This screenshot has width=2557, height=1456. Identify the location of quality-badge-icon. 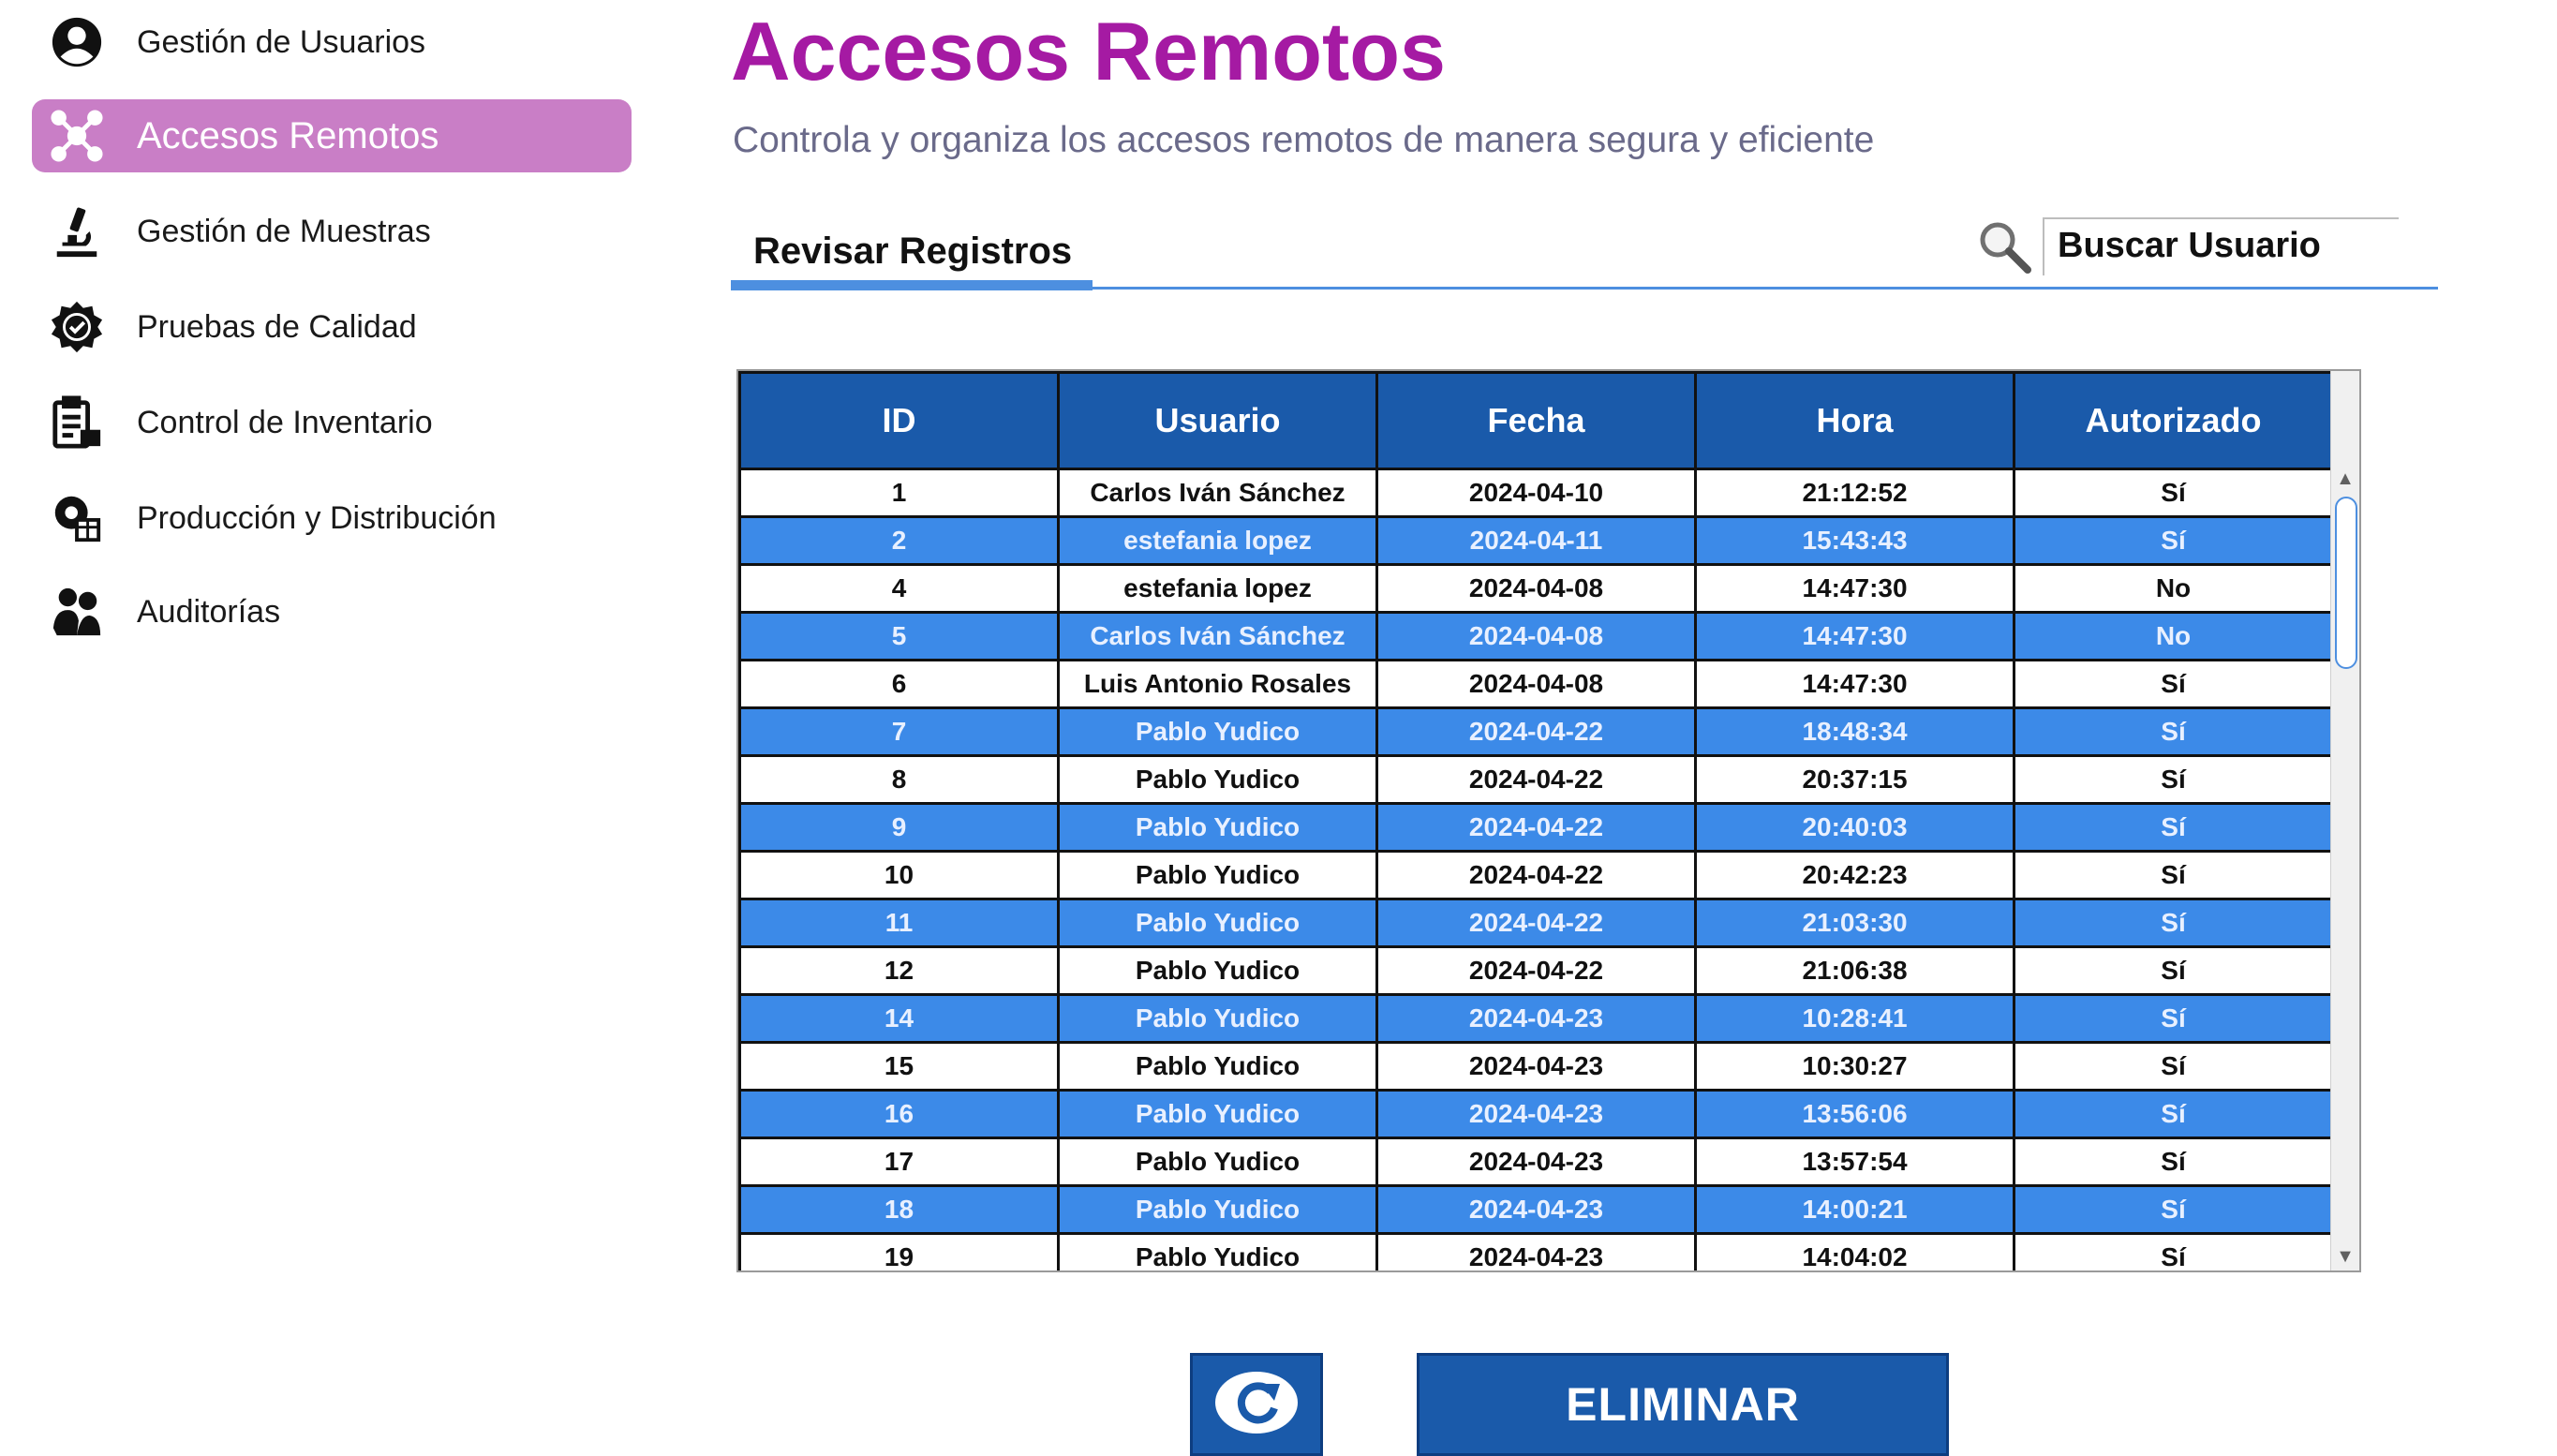
(77, 327).